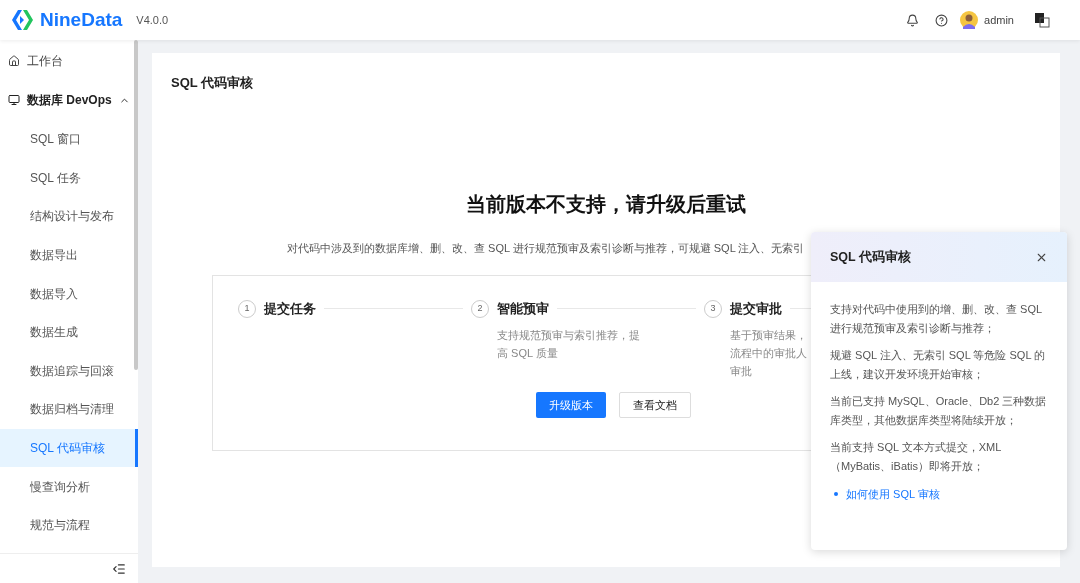 The height and width of the screenshot is (583, 1080). I want to click on page-title: SQL 代码审核, so click(213, 83).